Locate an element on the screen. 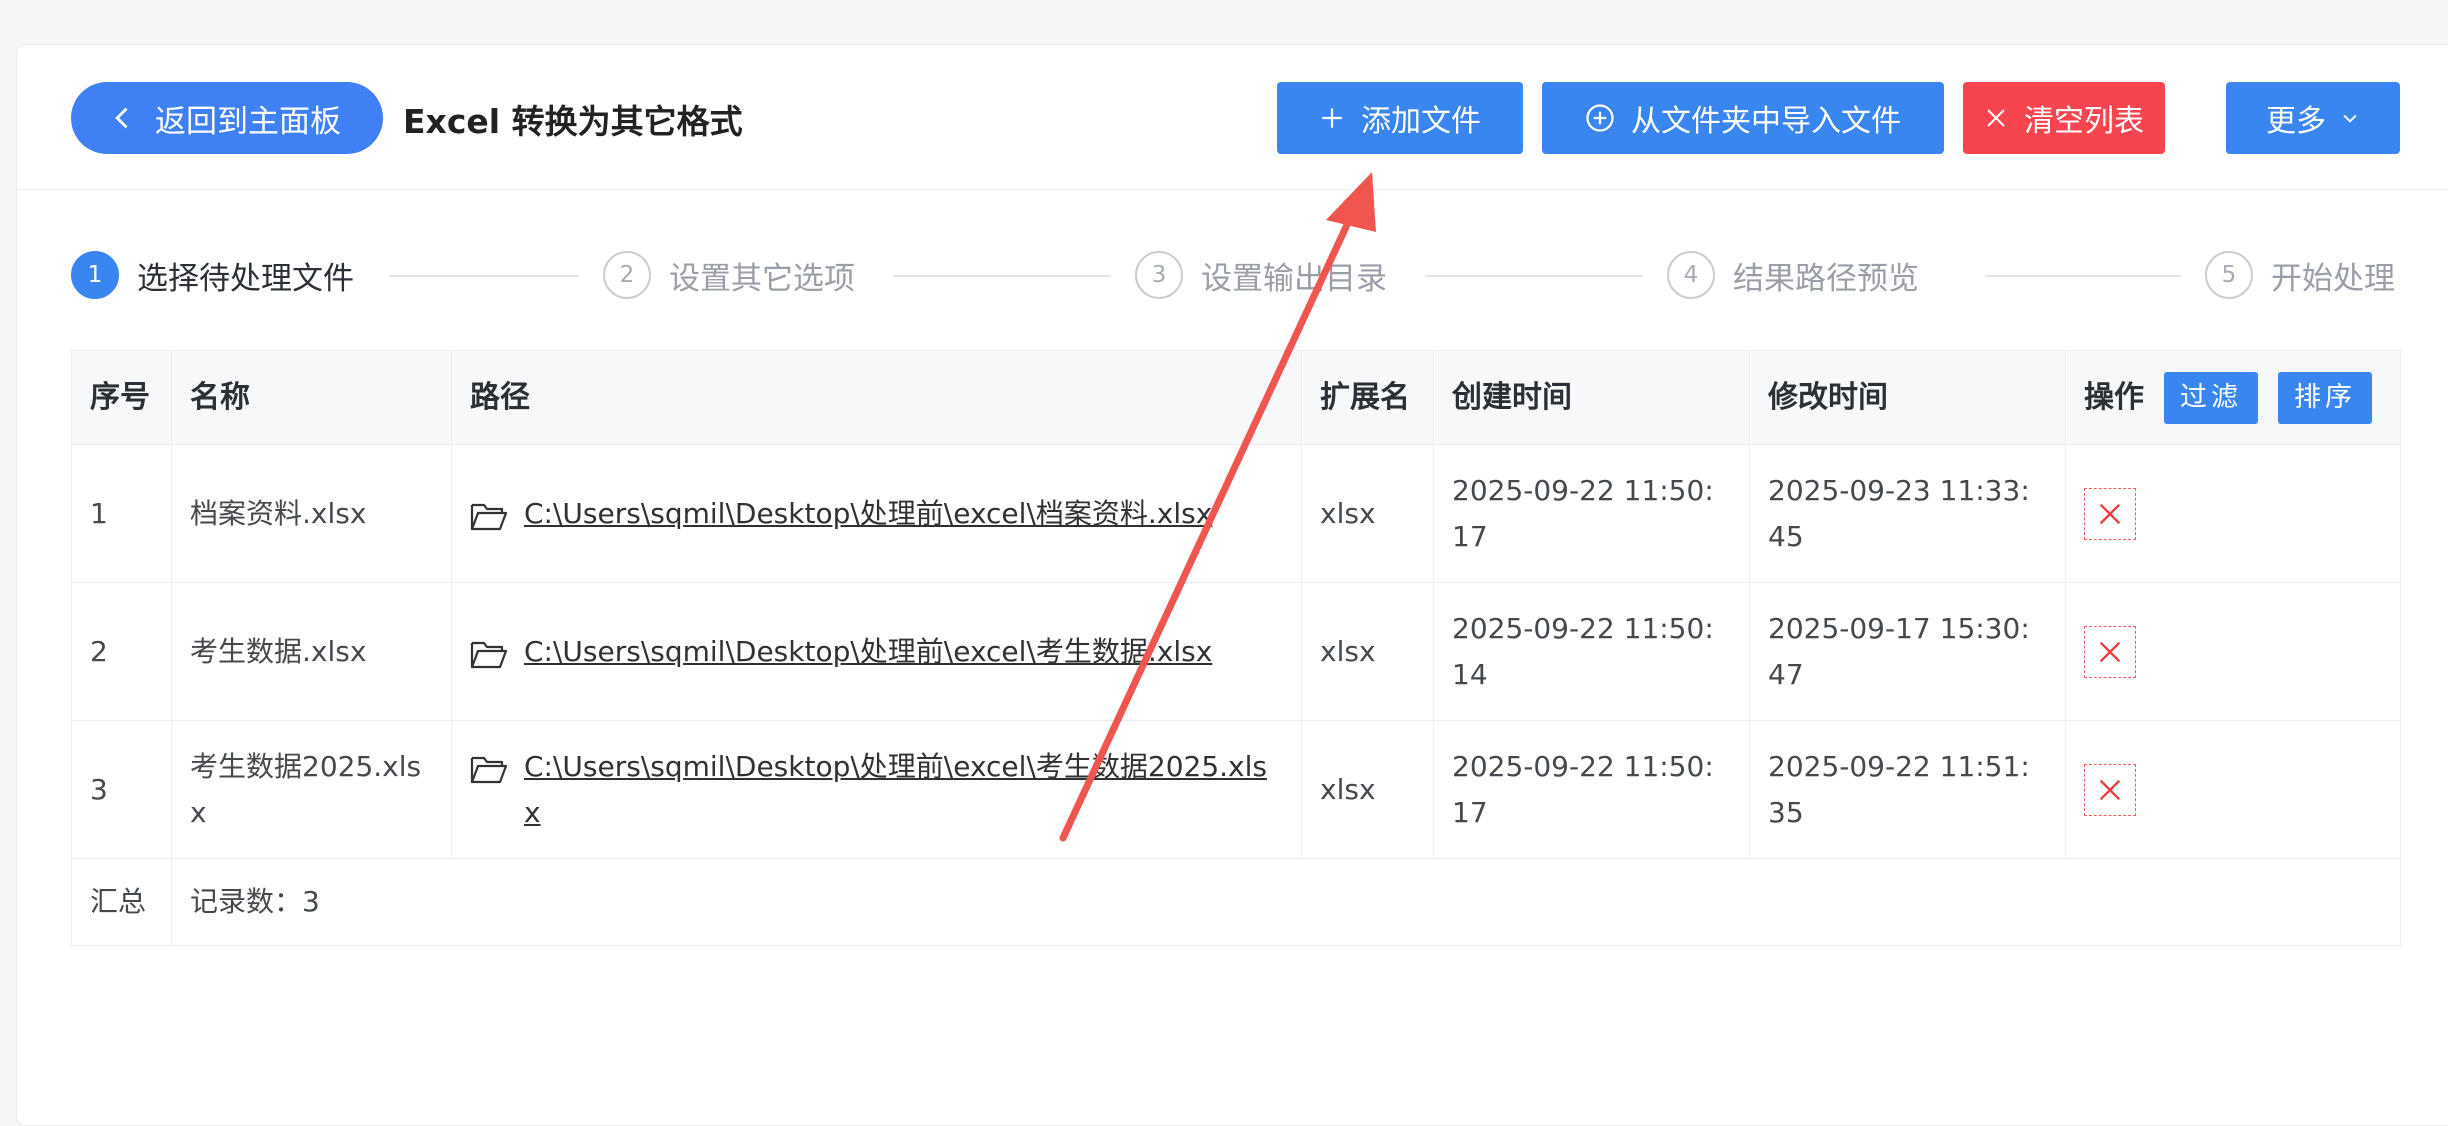 Image resolution: width=2448 pixels, height=1126 pixels. more-dropdown-button: 更多 is located at coordinates (2313, 118).